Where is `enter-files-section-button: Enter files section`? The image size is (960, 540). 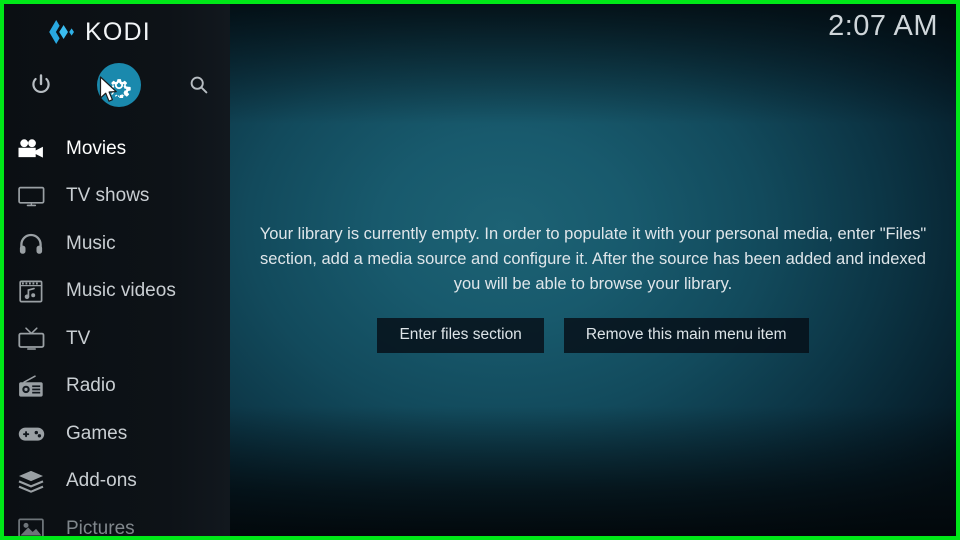
enter-files-section-button: Enter files section is located at coordinates (460, 335).